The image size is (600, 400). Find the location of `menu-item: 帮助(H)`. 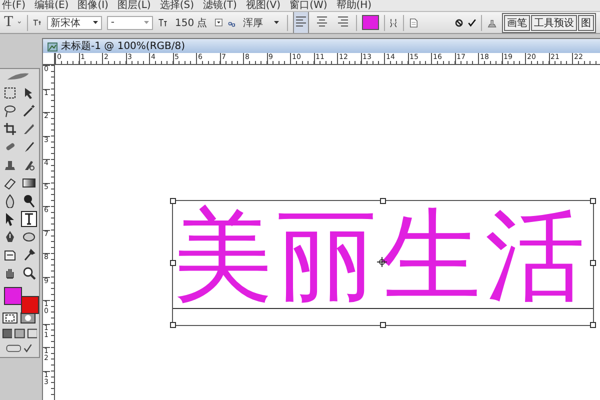

menu-item: 帮助(H) is located at coordinates (354, 5).